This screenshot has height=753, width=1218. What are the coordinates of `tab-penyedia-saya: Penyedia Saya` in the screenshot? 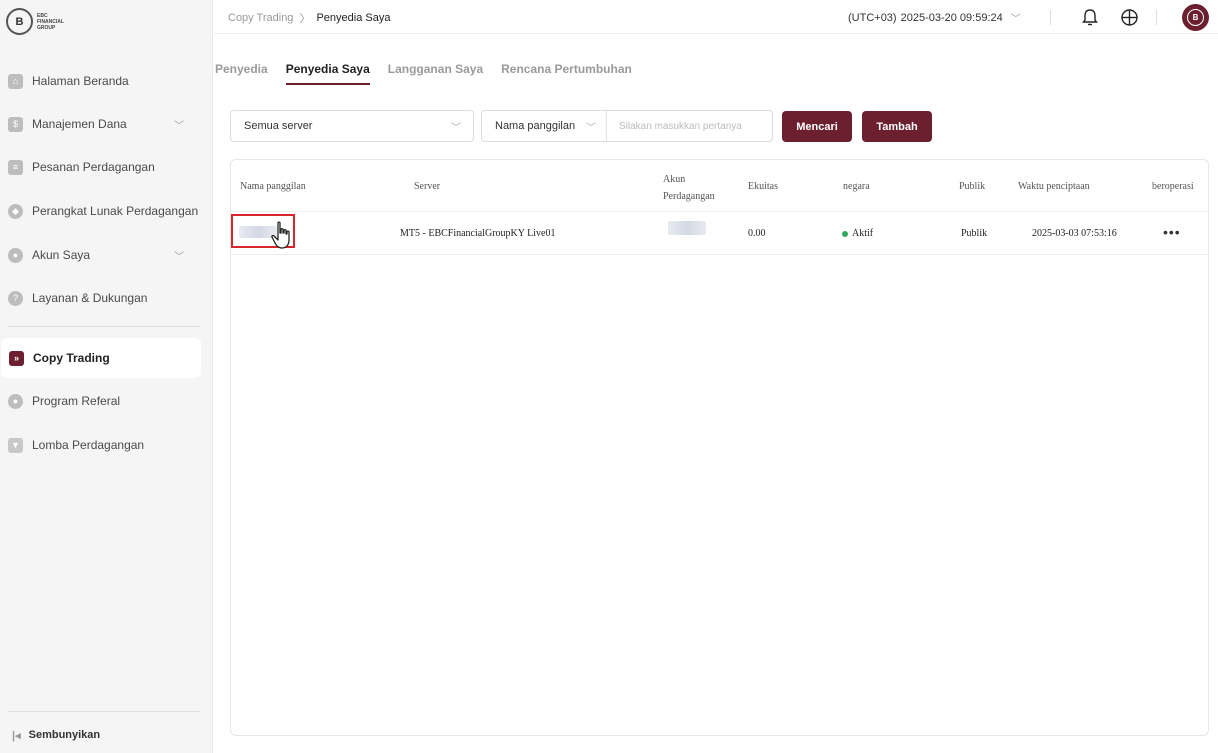 It's located at (327, 73).